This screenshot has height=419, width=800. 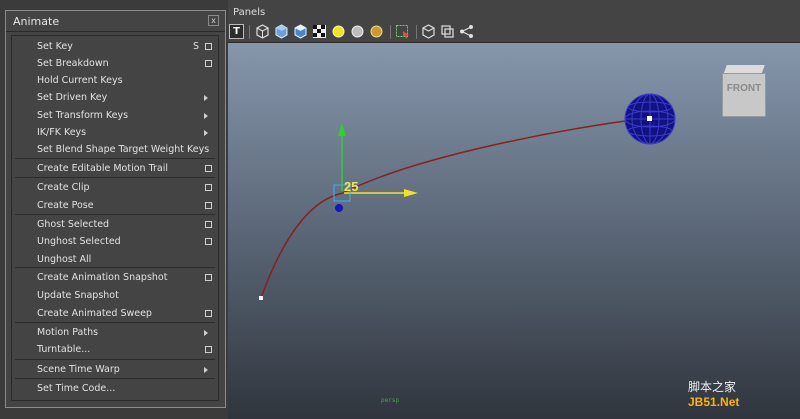 I want to click on wireframe-cube-icon, so click(x=262, y=31).